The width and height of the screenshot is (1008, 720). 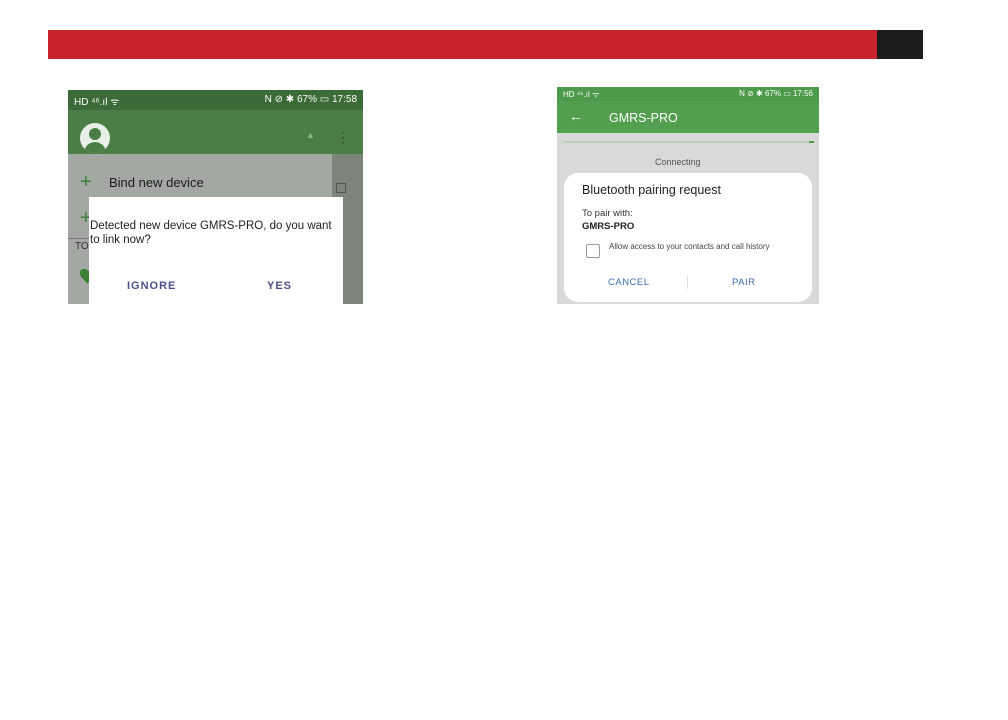 What do you see at coordinates (310, 135) in the screenshot?
I see `caret-up-icon: ▲` at bounding box center [310, 135].